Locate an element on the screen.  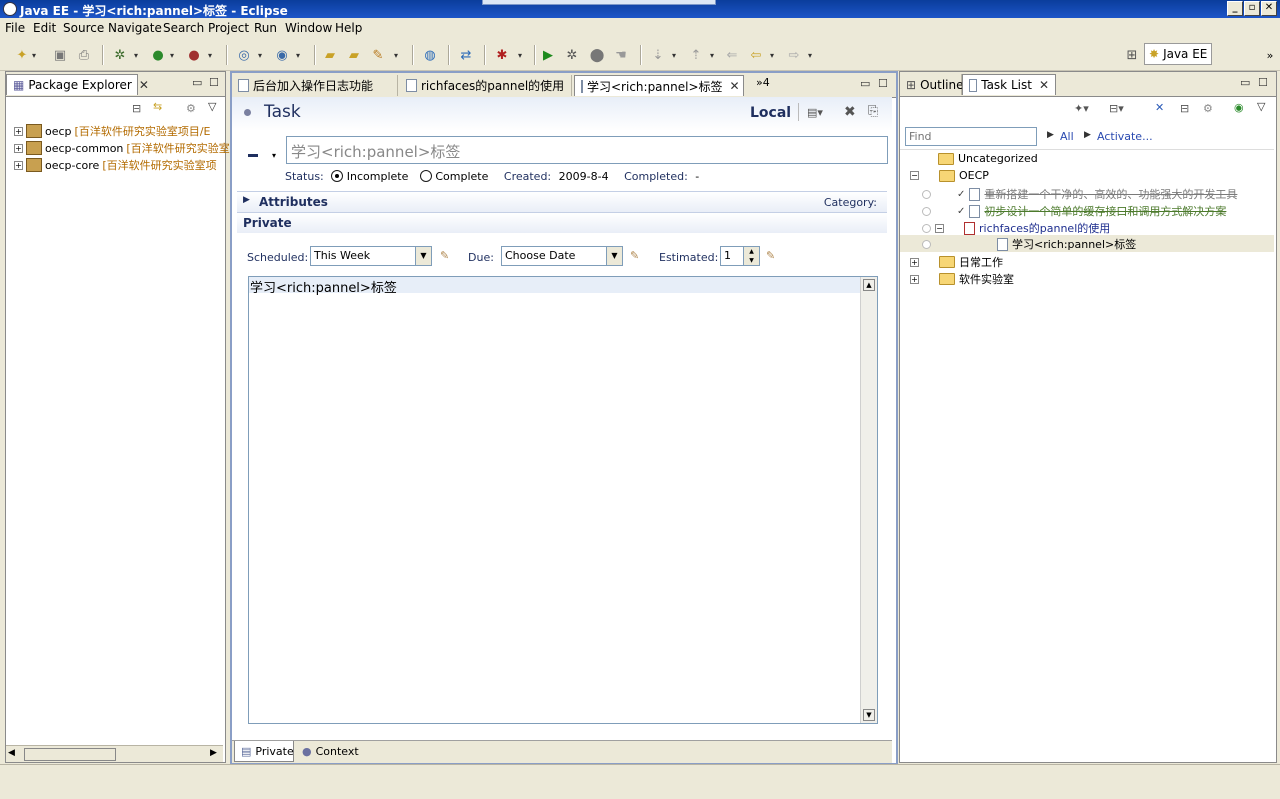
forward-icon: ⇨ is located at coordinates (794, 55).